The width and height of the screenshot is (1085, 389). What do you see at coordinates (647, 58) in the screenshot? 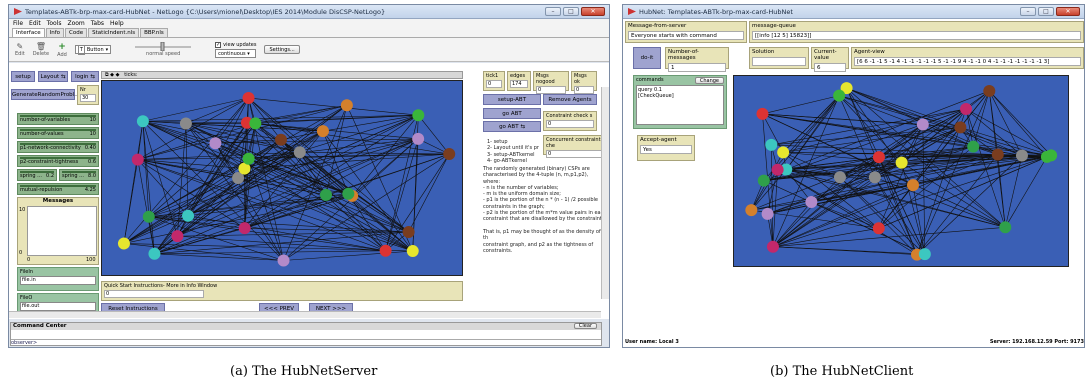
I see `do-it-button: do-it` at bounding box center [647, 58].